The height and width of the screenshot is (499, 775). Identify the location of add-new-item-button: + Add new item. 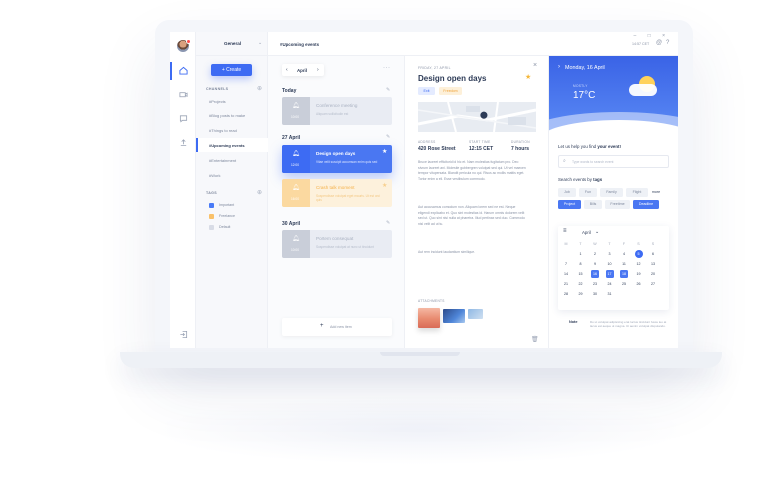
(337, 327).